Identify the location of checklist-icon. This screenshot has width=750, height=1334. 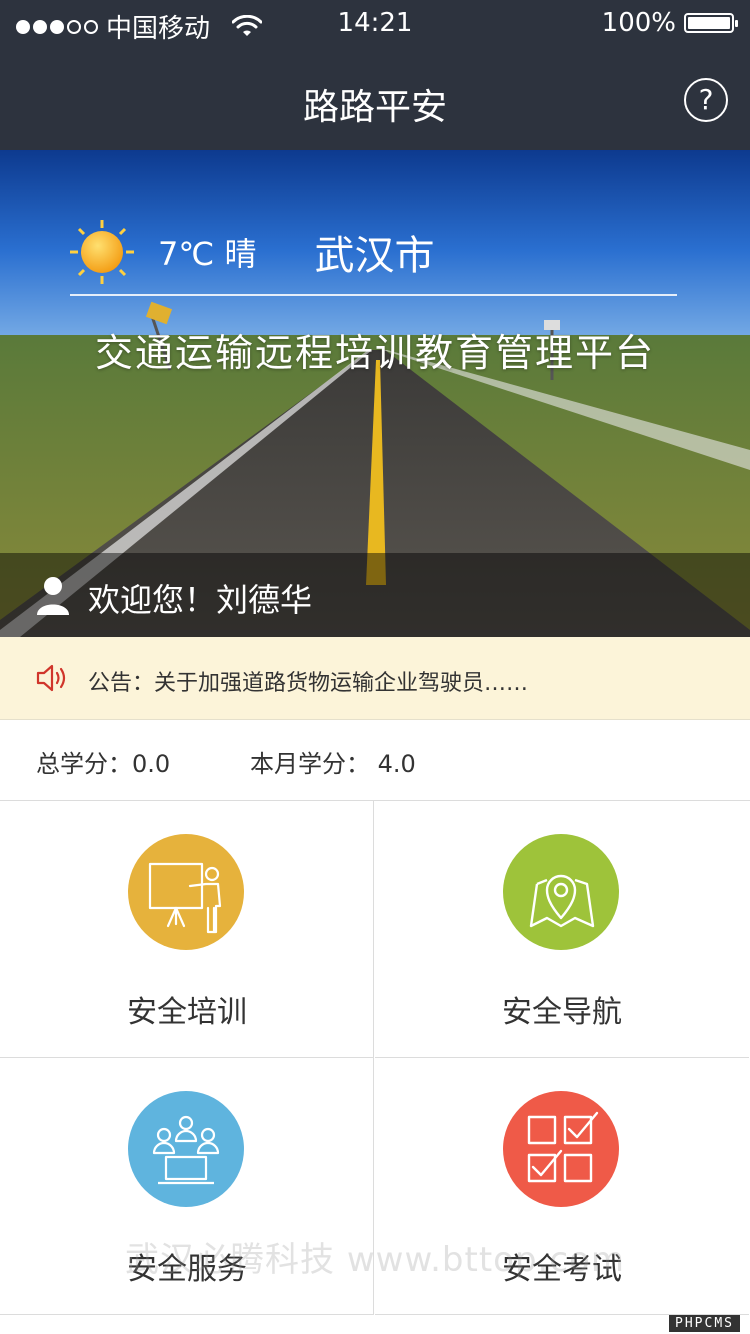
(561, 1149).